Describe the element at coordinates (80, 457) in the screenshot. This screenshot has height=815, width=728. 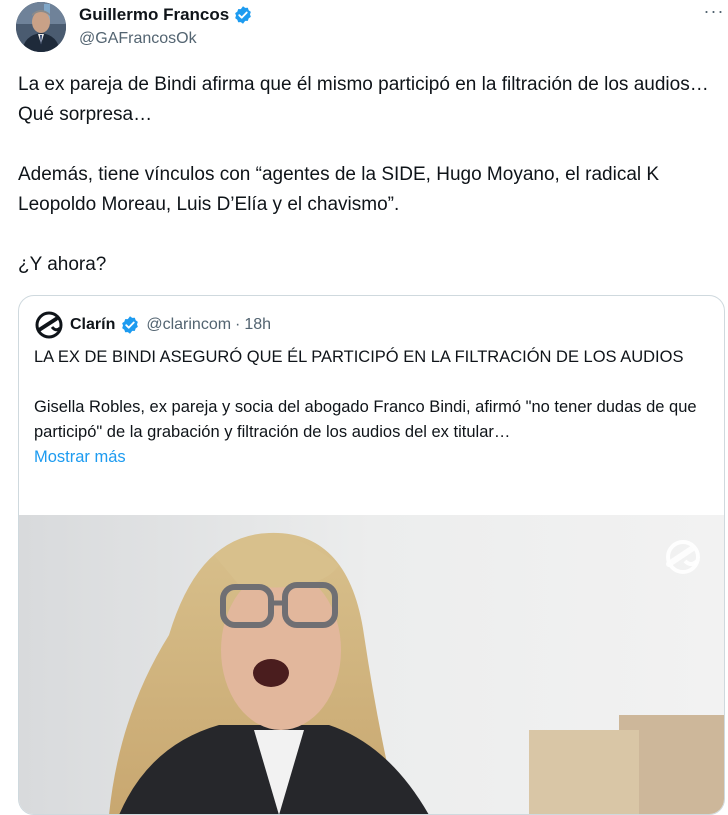
I see `show-more-link: Mostrar más` at that location.